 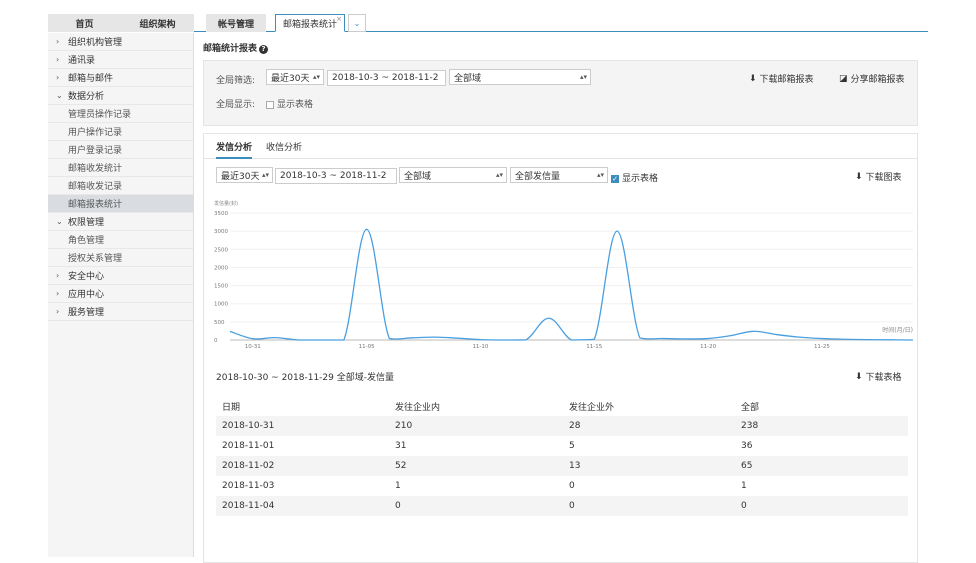 What do you see at coordinates (120, 186) in the screenshot?
I see `sidebar-item-mail-records: 邮箱收发记录` at bounding box center [120, 186].